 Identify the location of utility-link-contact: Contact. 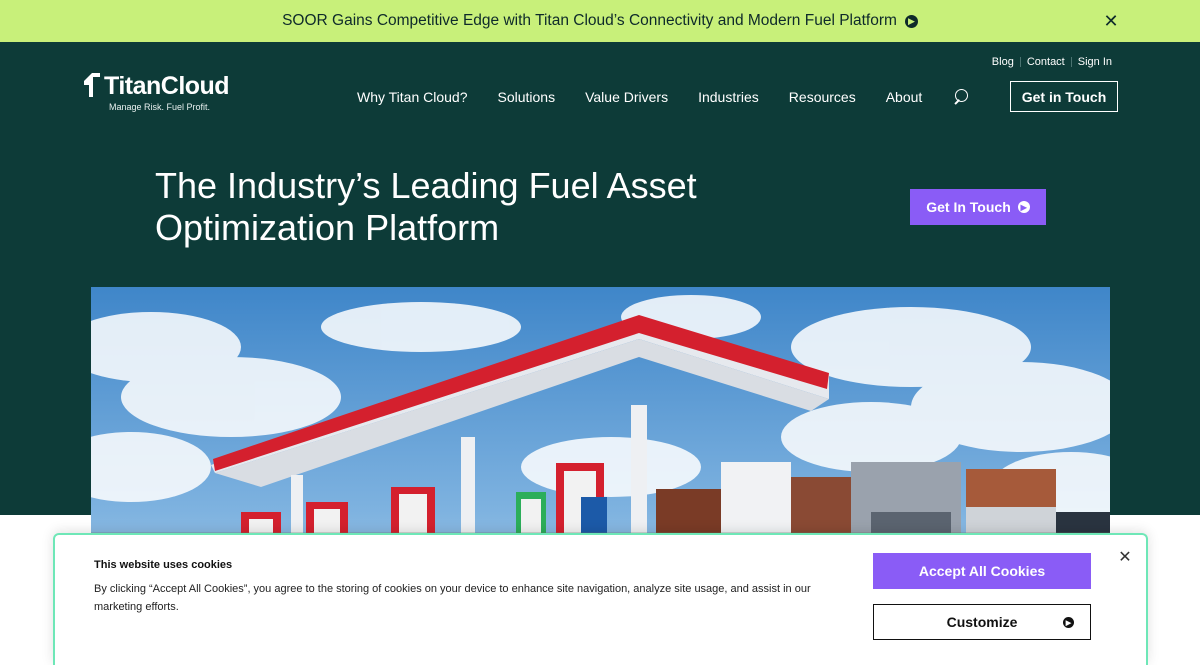
(1046, 62).